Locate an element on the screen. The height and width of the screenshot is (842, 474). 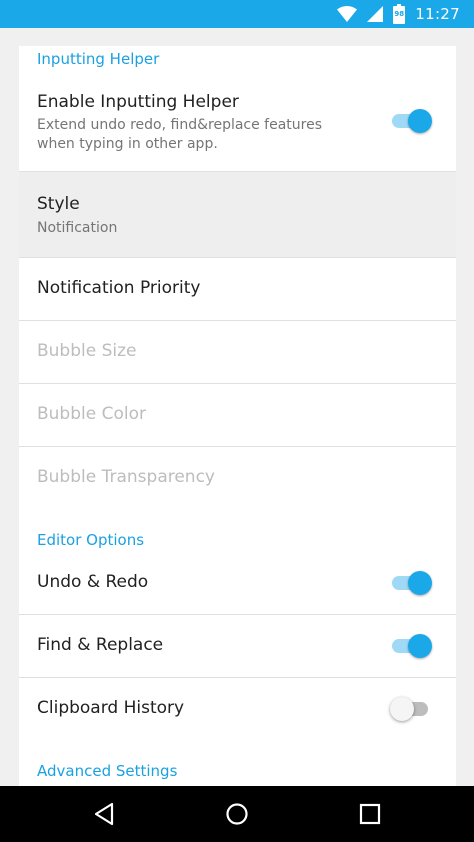
section-header-advanced-settings: Advanced Settings is located at coordinates (107, 771).